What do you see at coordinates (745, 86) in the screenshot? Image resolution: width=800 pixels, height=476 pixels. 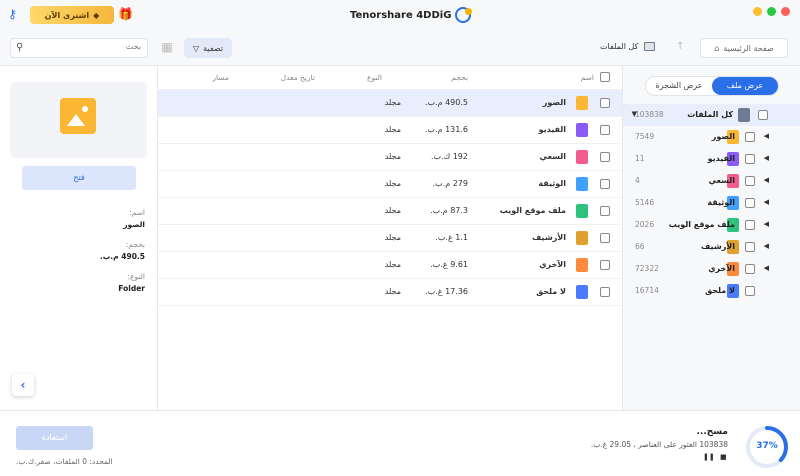 I see `file-view-tab: عرض ملف` at bounding box center [745, 86].